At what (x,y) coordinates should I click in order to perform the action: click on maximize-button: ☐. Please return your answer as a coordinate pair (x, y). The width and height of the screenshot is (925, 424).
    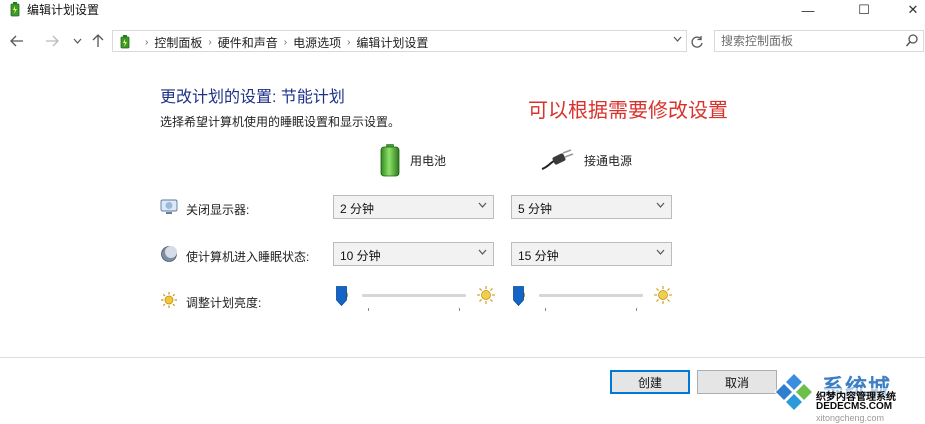
    Looking at the image, I should click on (864, 10).